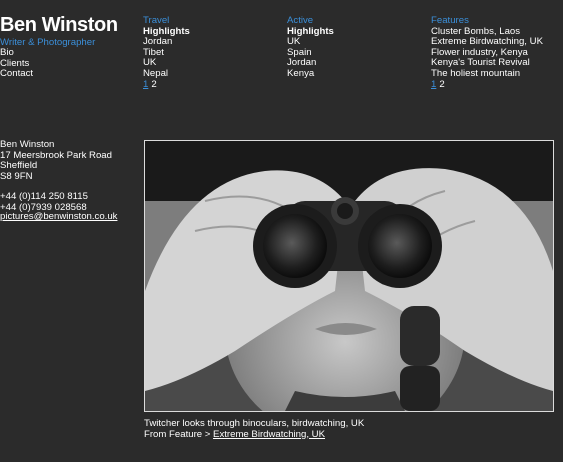  What do you see at coordinates (48, 42) in the screenshot?
I see `site-tagline: Writer & Photographer` at bounding box center [48, 42].